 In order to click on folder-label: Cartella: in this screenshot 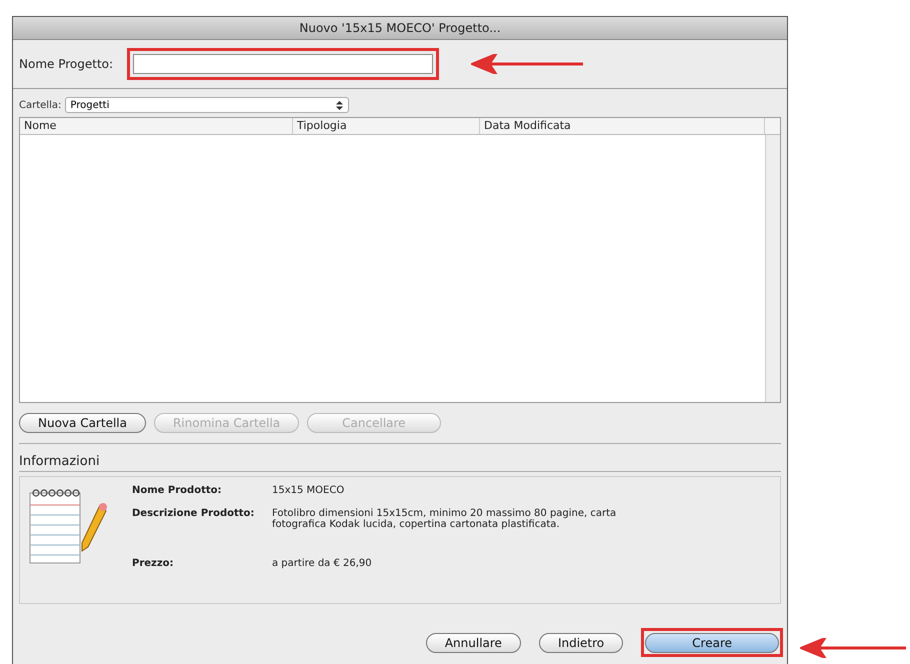, I will do `click(40, 105)`.